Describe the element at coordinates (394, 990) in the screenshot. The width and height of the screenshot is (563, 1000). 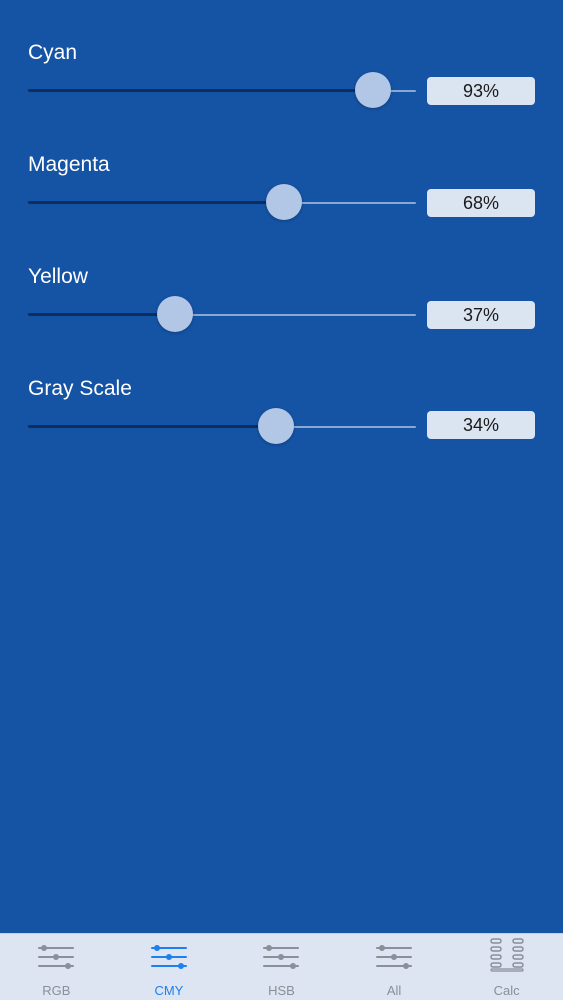
I see `tab-all-label: All` at that location.